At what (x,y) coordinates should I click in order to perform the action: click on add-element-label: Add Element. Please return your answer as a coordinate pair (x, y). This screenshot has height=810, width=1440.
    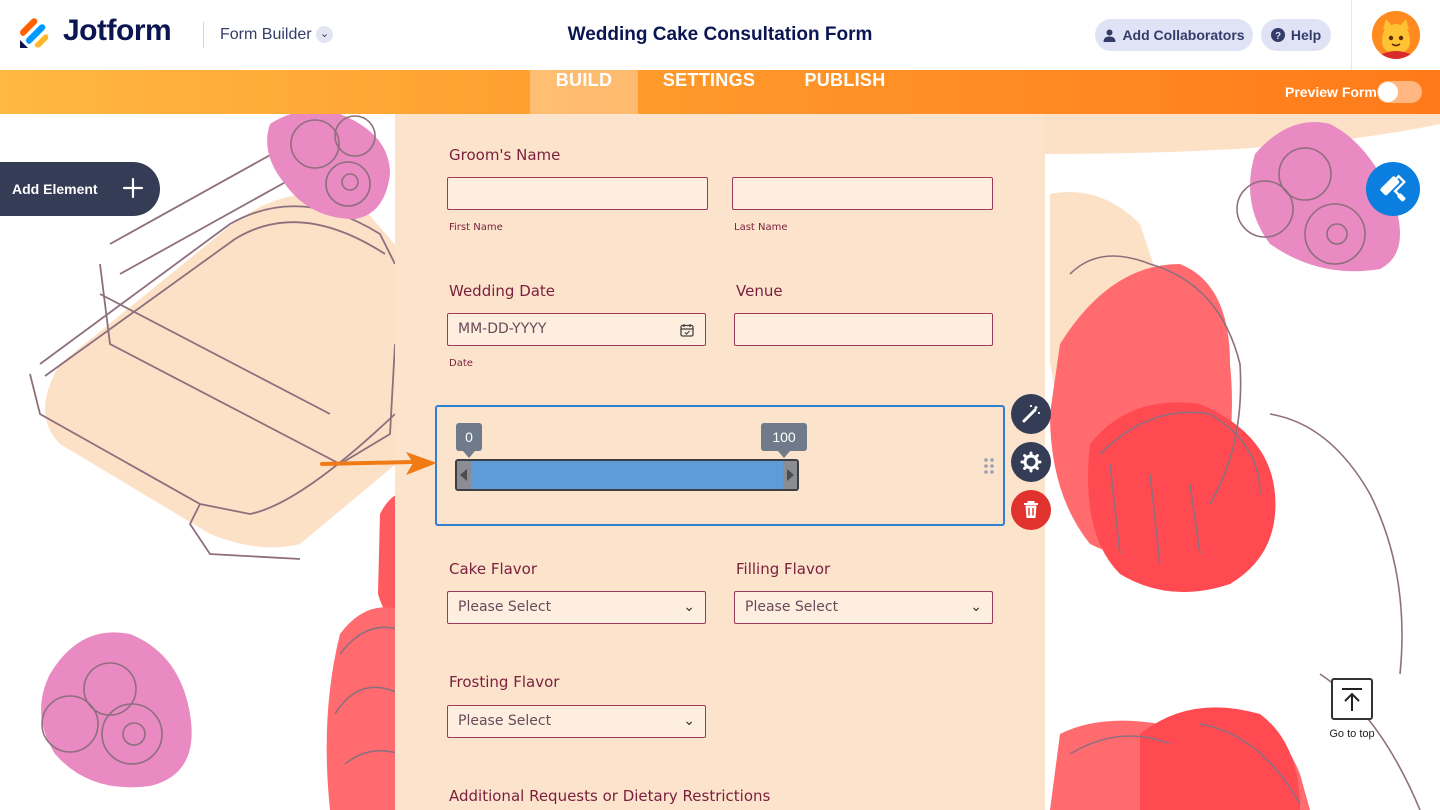
    Looking at the image, I should click on (55, 189).